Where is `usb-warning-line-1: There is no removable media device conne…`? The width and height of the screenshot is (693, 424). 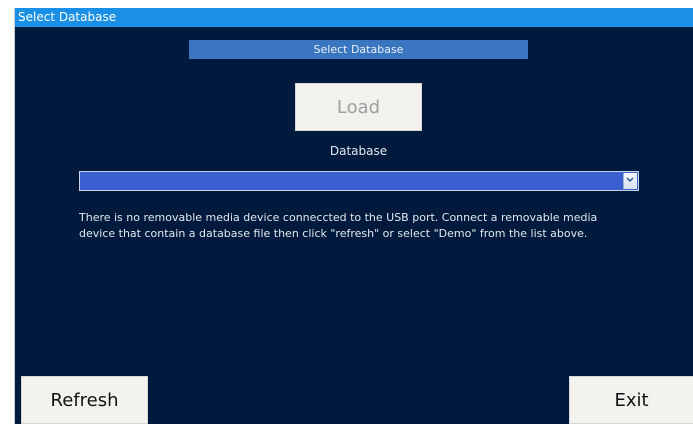 usb-warning-line-1: There is no removable media device conne… is located at coordinates (338, 217).